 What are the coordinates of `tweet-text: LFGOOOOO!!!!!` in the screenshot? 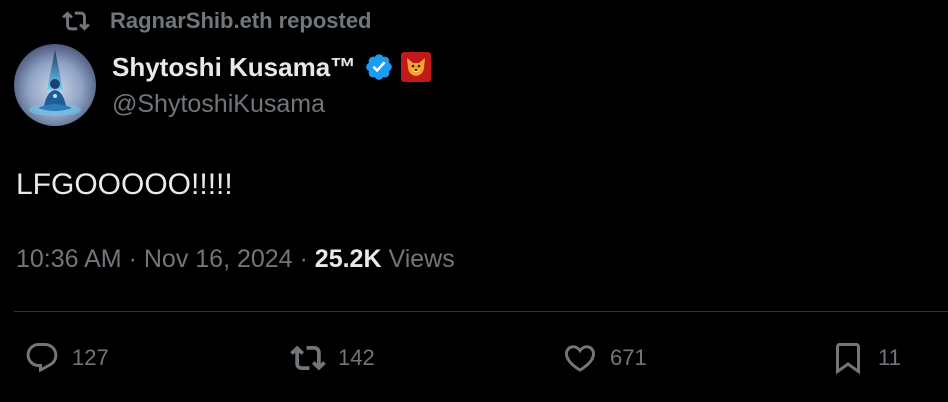 It's located at (124, 184).